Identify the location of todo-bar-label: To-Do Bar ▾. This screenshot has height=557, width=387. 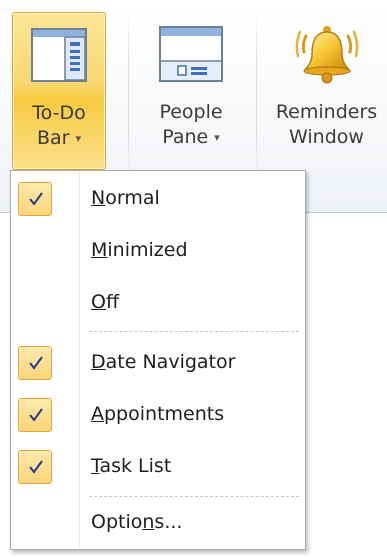
(59, 125).